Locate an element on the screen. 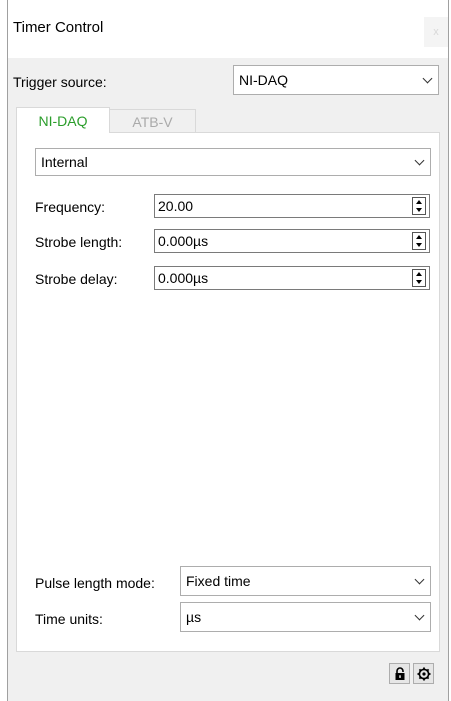 The width and height of the screenshot is (451, 701). lock-button is located at coordinates (399, 673).